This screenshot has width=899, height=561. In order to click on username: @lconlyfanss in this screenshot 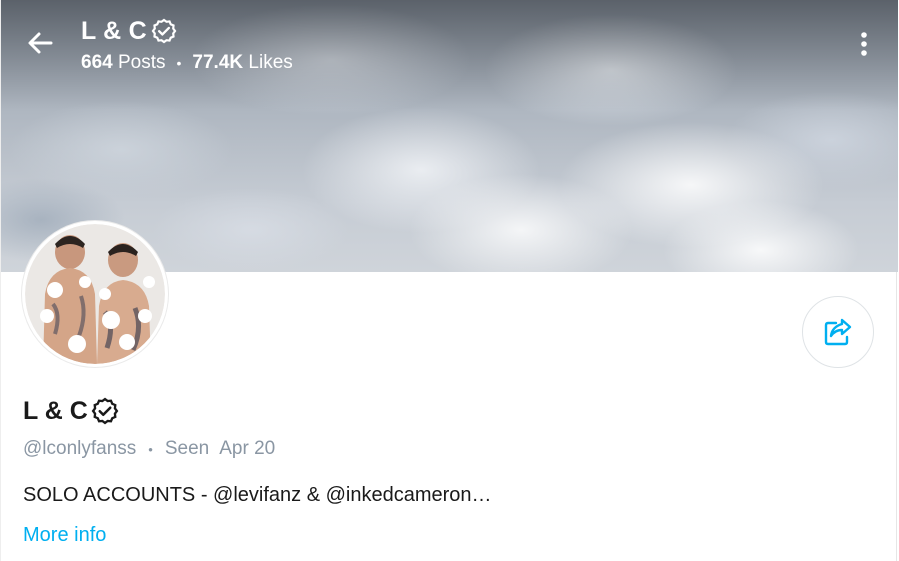, I will do `click(80, 448)`.